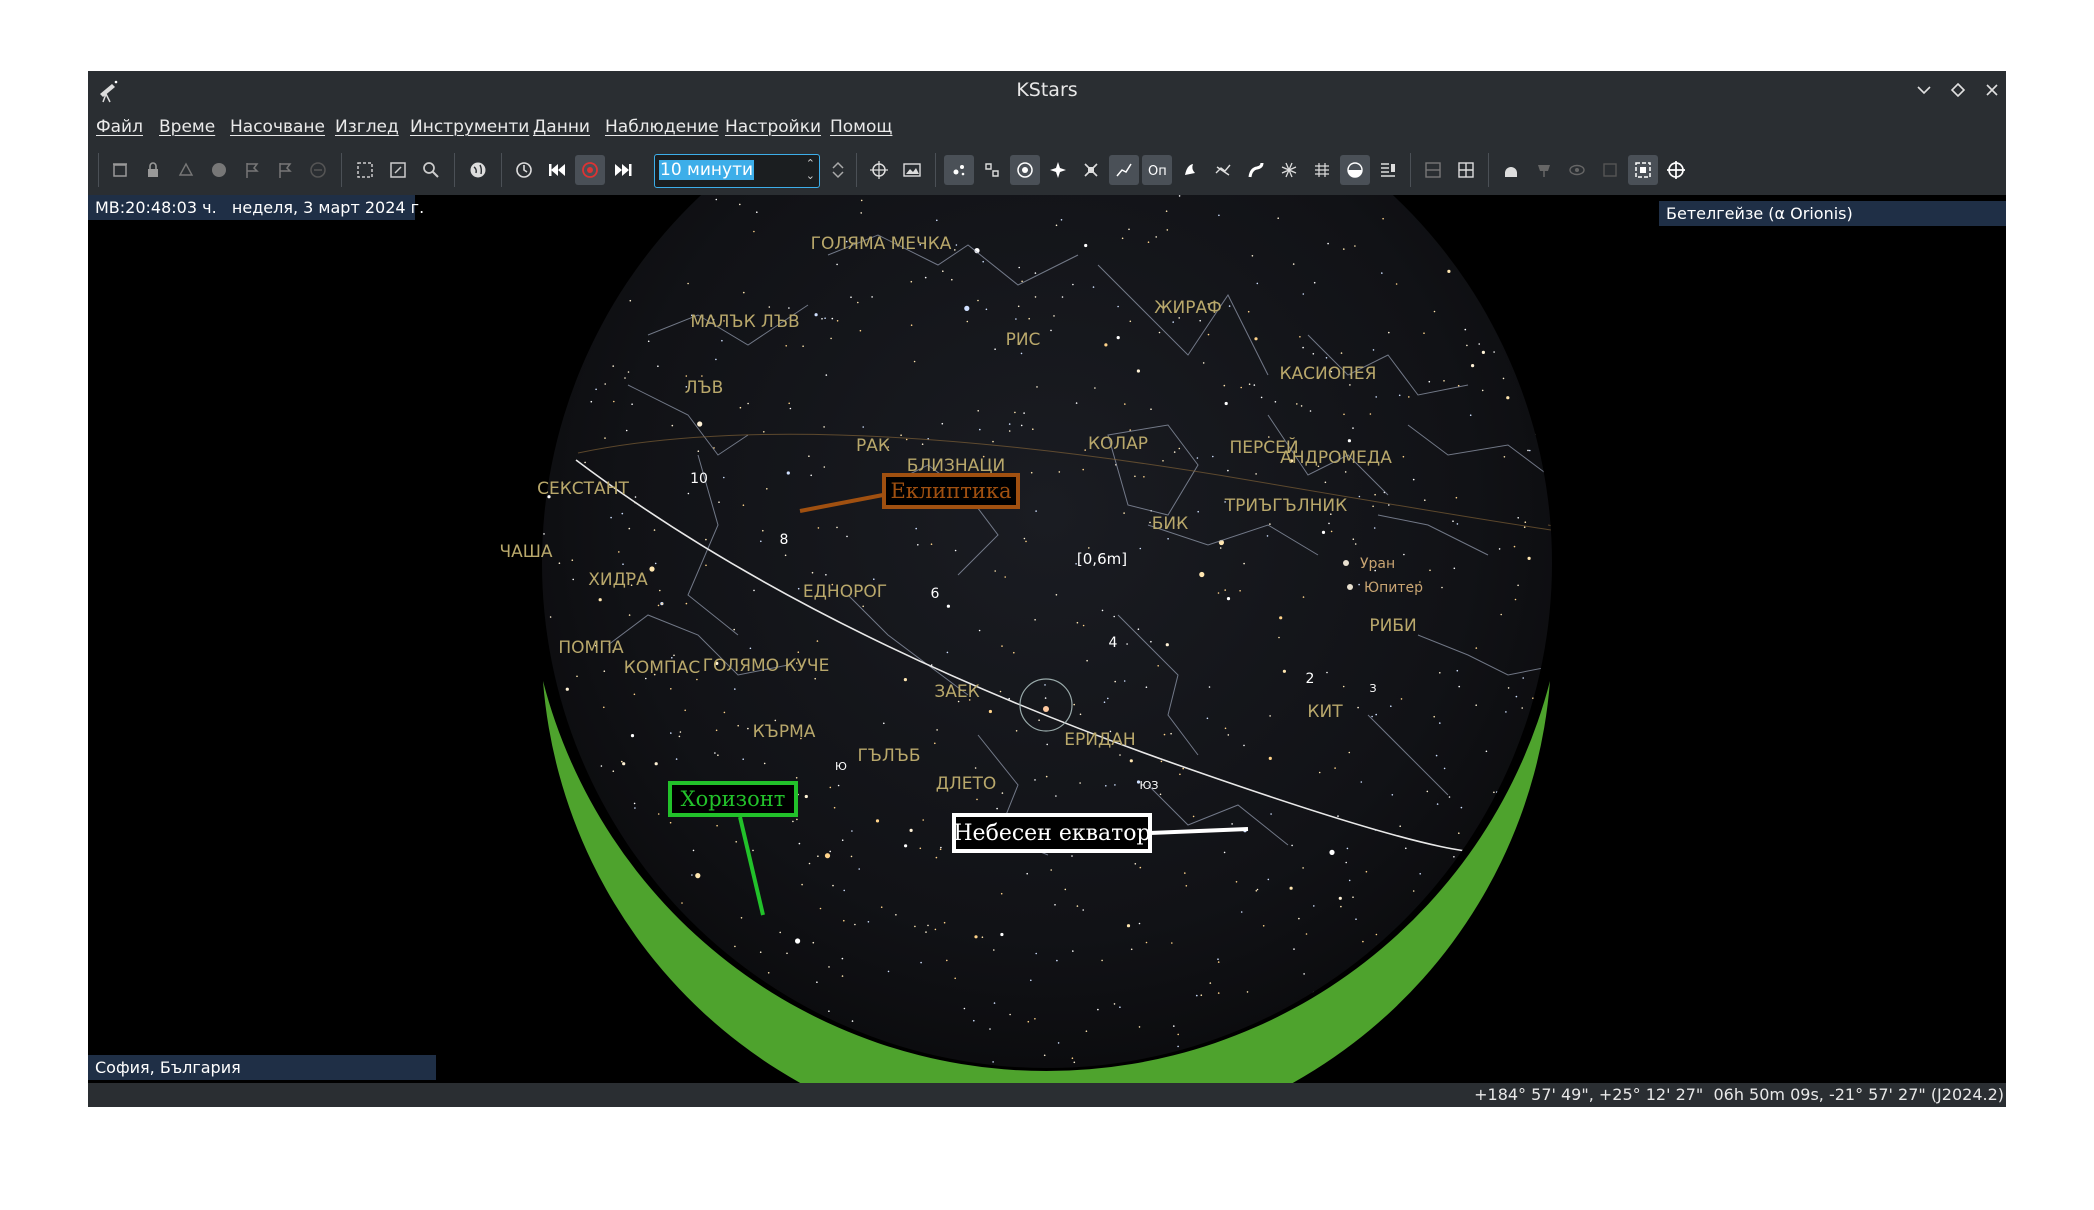 The width and height of the screenshot is (2094, 1210). I want to click on zoom-fit-icon, so click(365, 170).